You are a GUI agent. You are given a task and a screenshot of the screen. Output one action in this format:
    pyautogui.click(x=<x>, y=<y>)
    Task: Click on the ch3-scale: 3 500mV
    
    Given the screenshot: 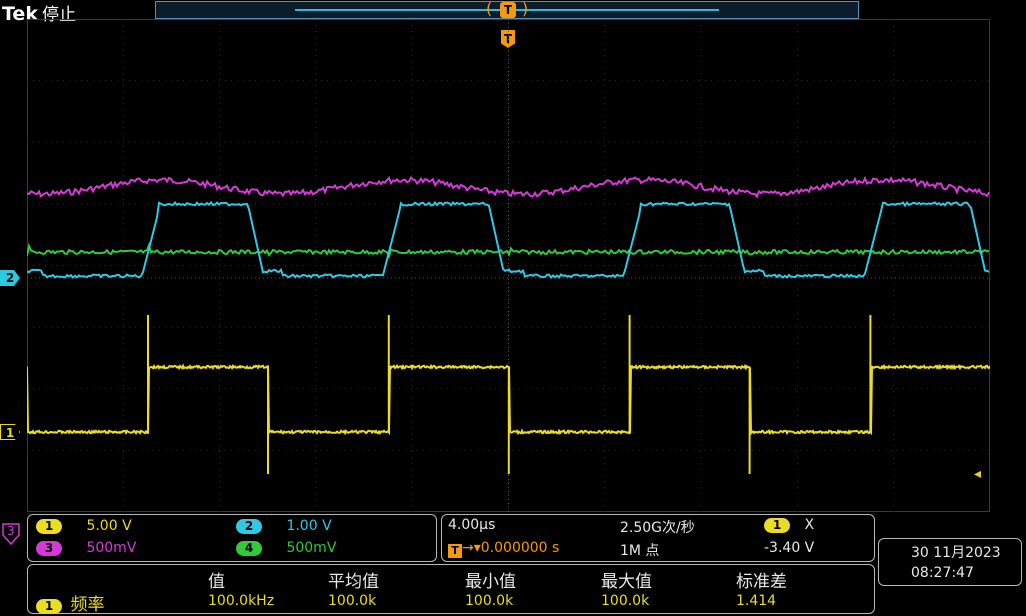 What is the action you would take?
    pyautogui.click(x=86, y=548)
    